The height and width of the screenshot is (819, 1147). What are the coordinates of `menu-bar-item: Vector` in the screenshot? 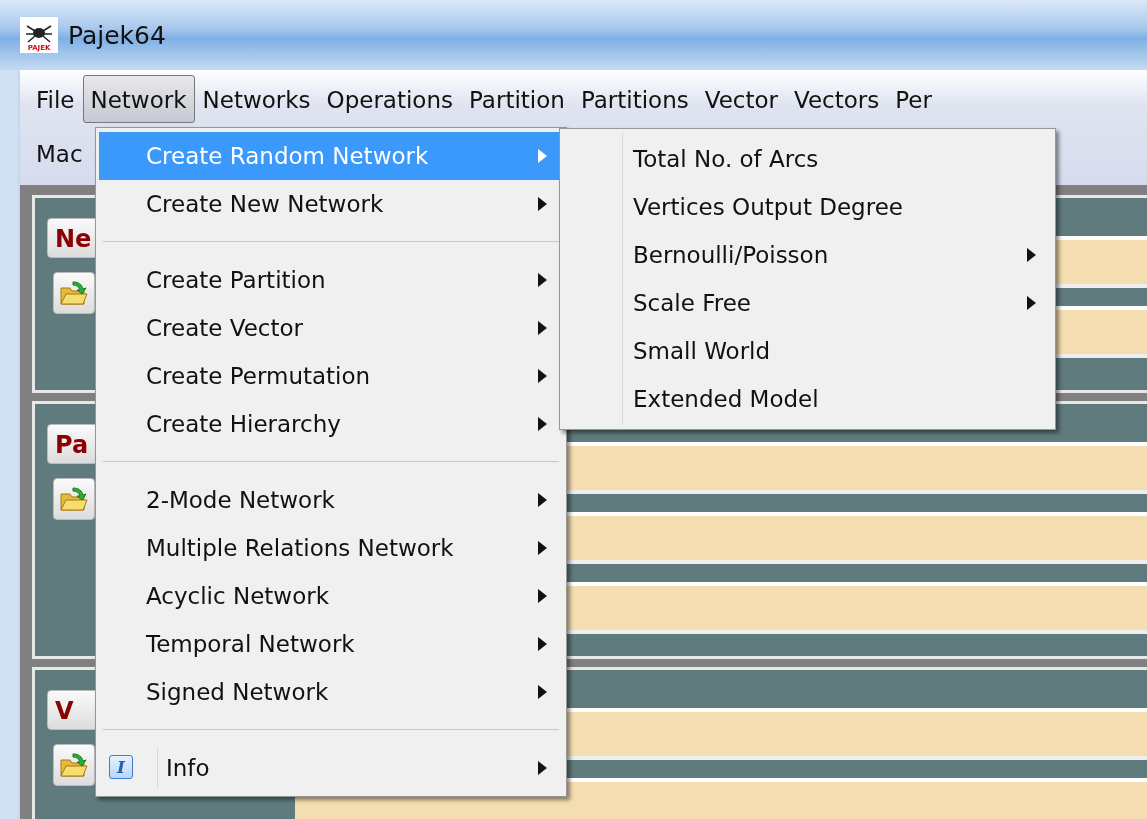 It's located at (741, 99).